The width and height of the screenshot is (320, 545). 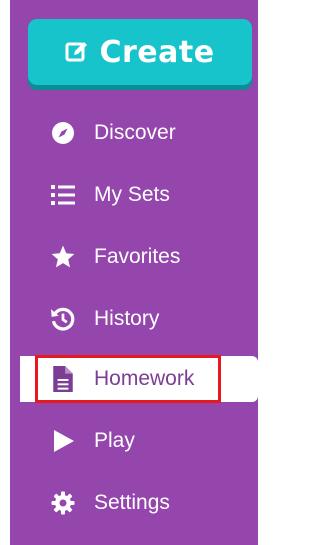 I want to click on create-button-label: Create, so click(x=157, y=52).